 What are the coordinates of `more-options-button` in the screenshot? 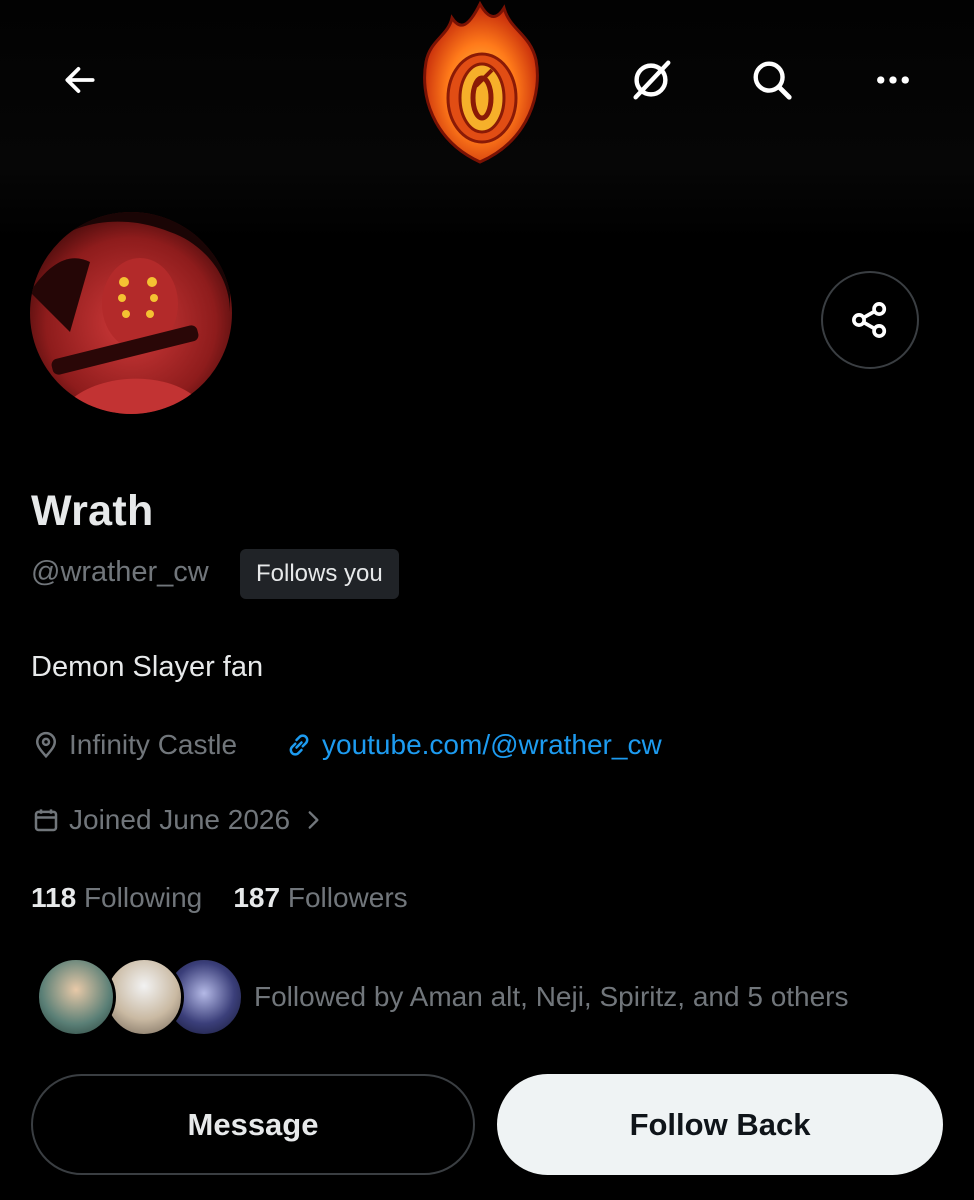 It's located at (893, 80).